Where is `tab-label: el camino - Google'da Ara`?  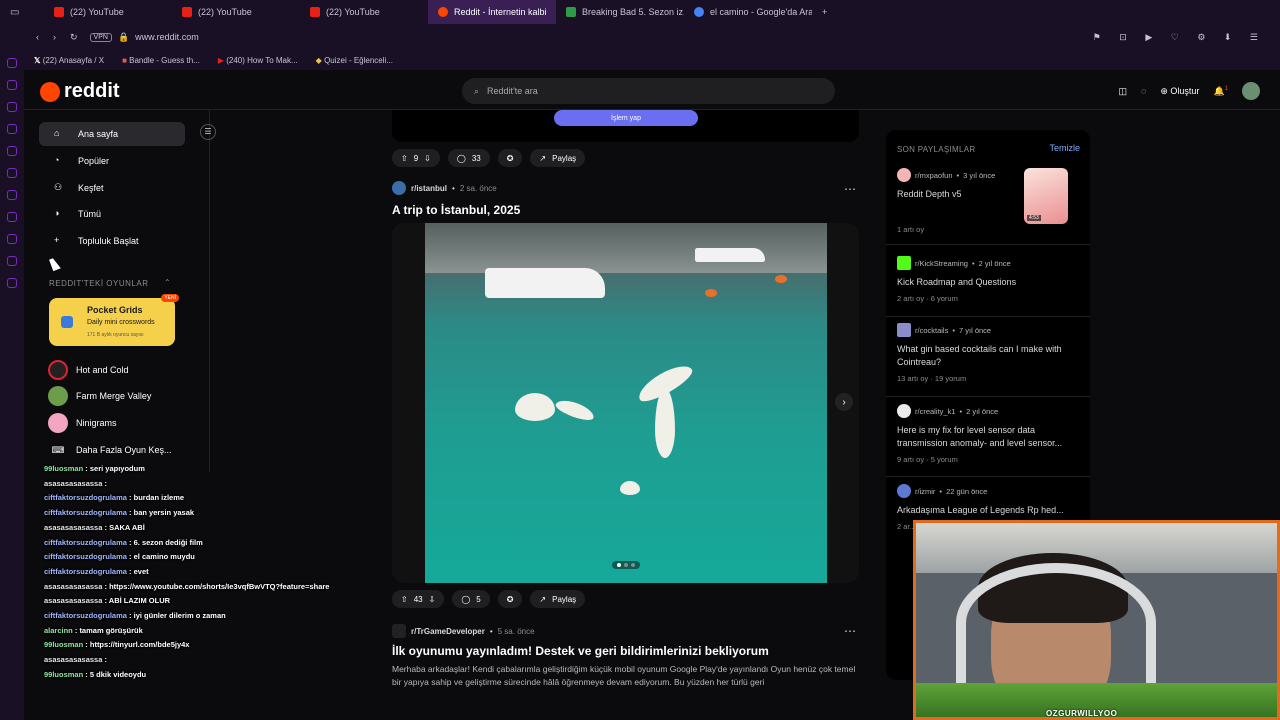
tab-label: el camino - Google'da Ara is located at coordinates (761, 12).